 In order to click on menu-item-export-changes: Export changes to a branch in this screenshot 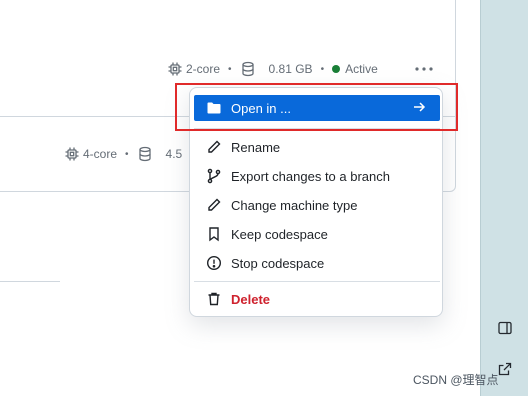, I will do `click(317, 176)`.